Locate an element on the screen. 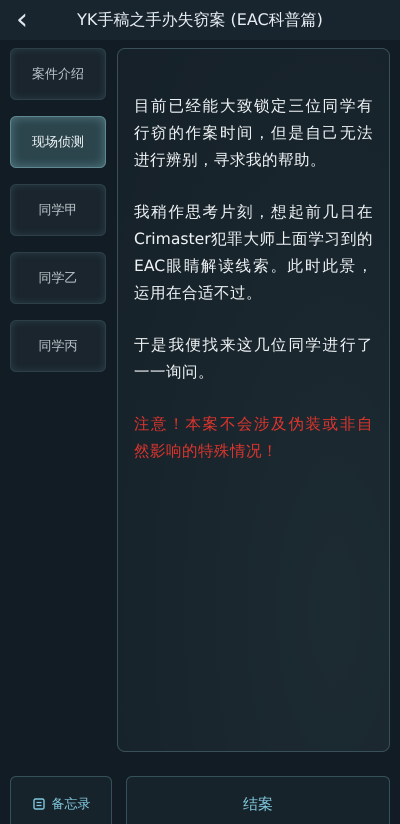 Image resolution: width=400 pixels, height=824 pixels. back-icon: ‹ is located at coordinates (22, 20).